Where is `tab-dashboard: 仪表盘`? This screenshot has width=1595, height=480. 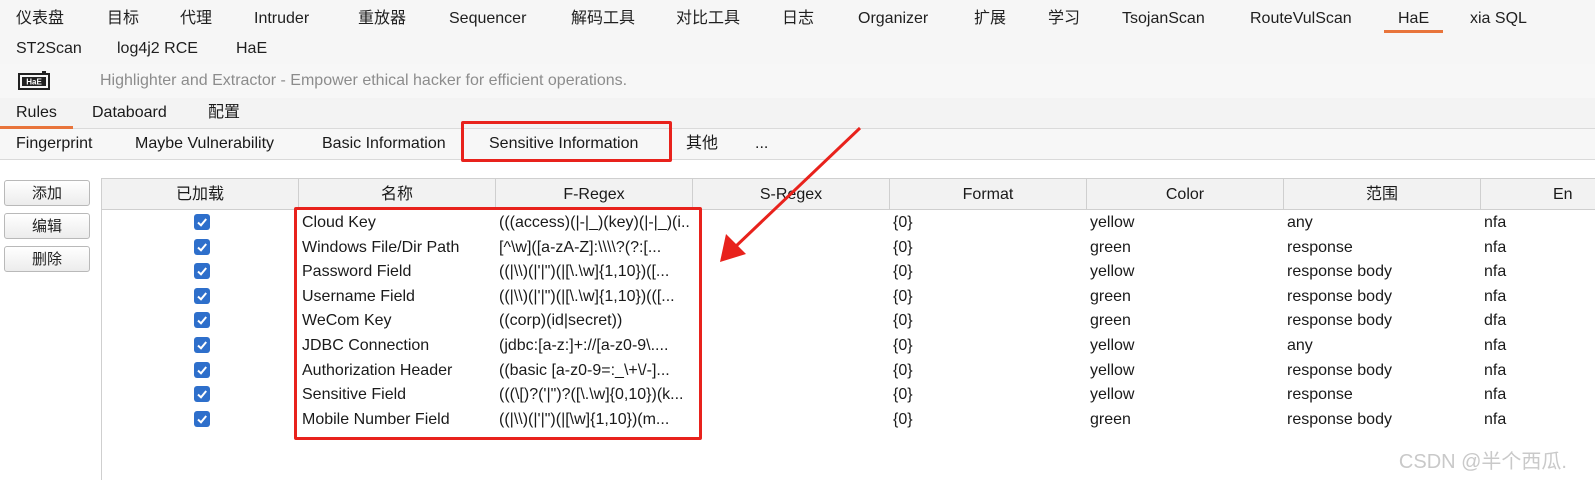 tab-dashboard: 仪表盘 is located at coordinates (40, 17).